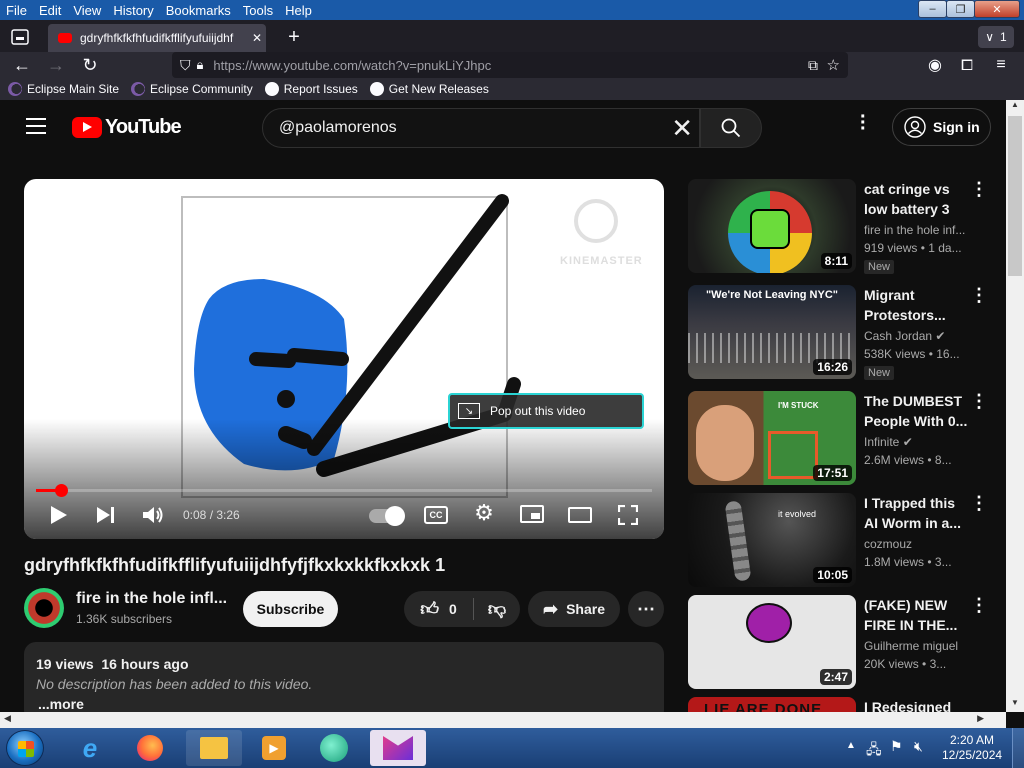 The height and width of the screenshot is (768, 1024). What do you see at coordinates (334, 748) in the screenshot?
I see `app-icon` at bounding box center [334, 748].